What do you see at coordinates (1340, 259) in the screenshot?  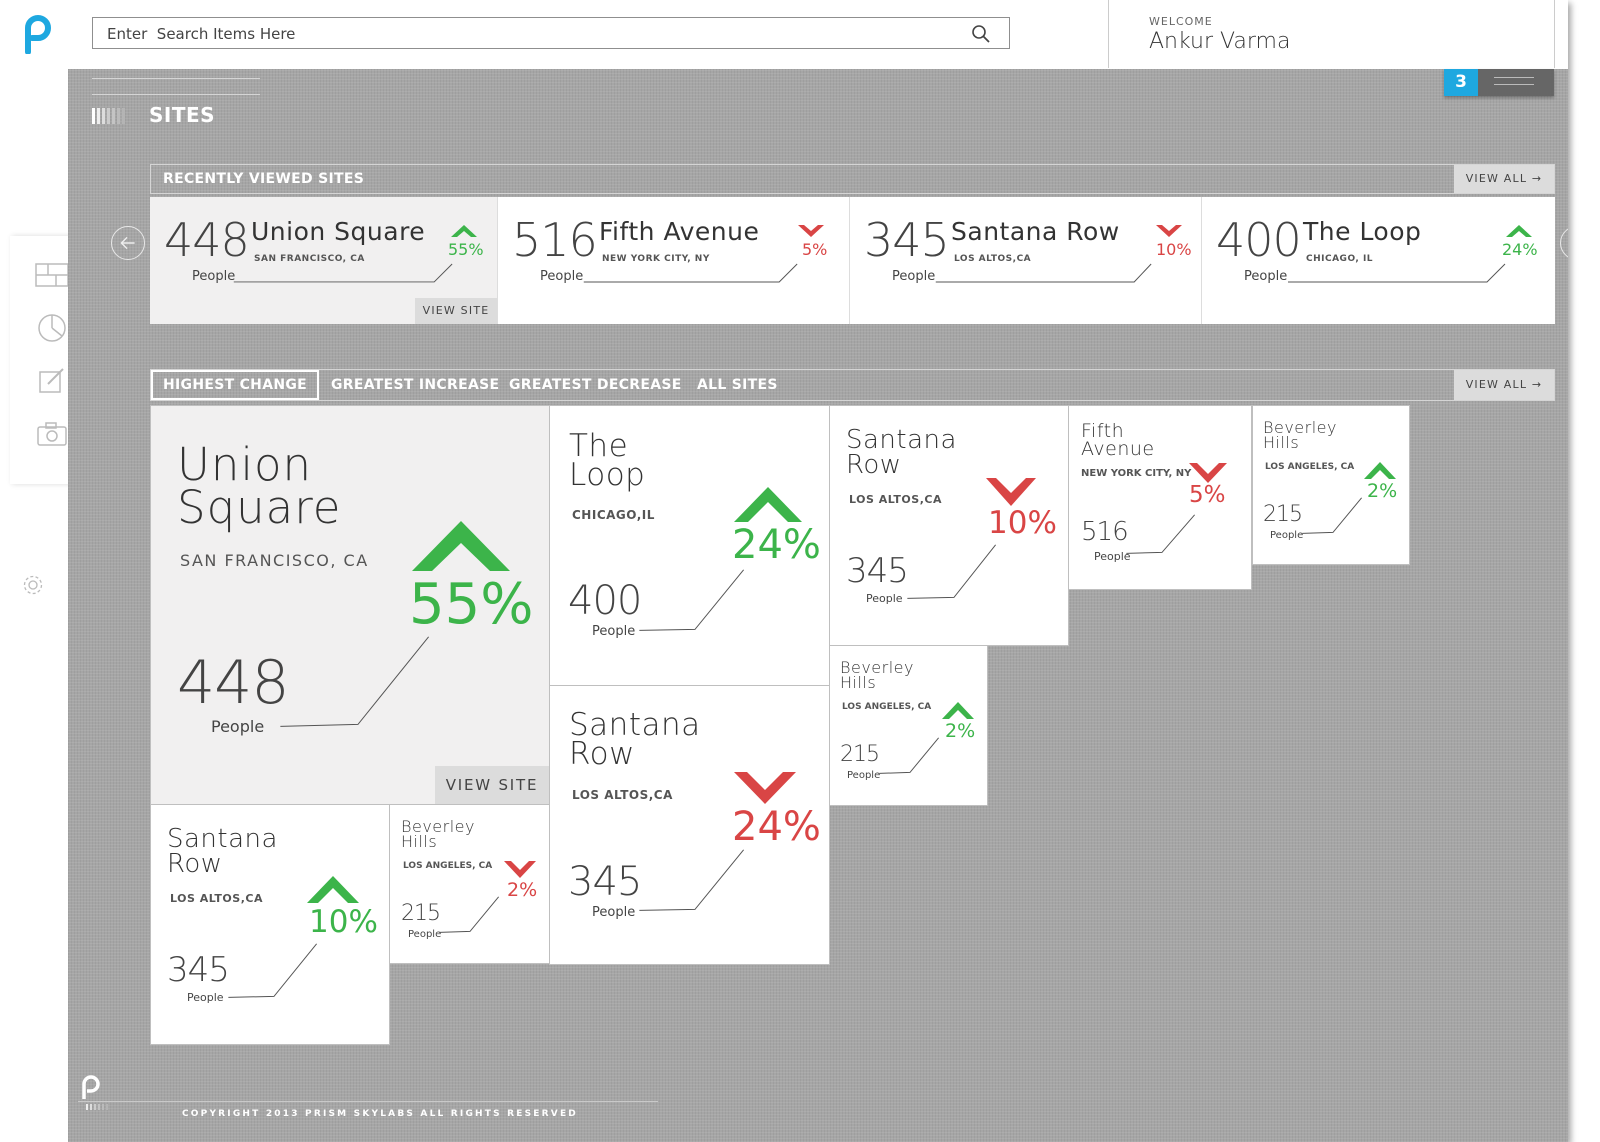 I see `site-location: CHICAGO, IL` at bounding box center [1340, 259].